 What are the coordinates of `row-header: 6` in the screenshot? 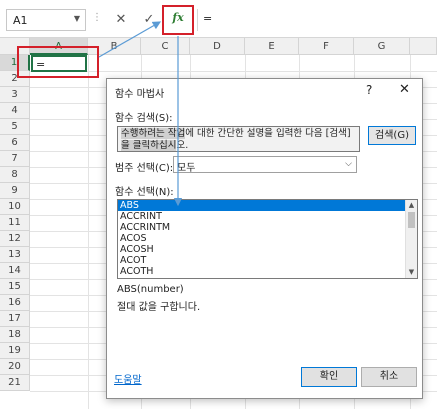 It's located at (15, 143).